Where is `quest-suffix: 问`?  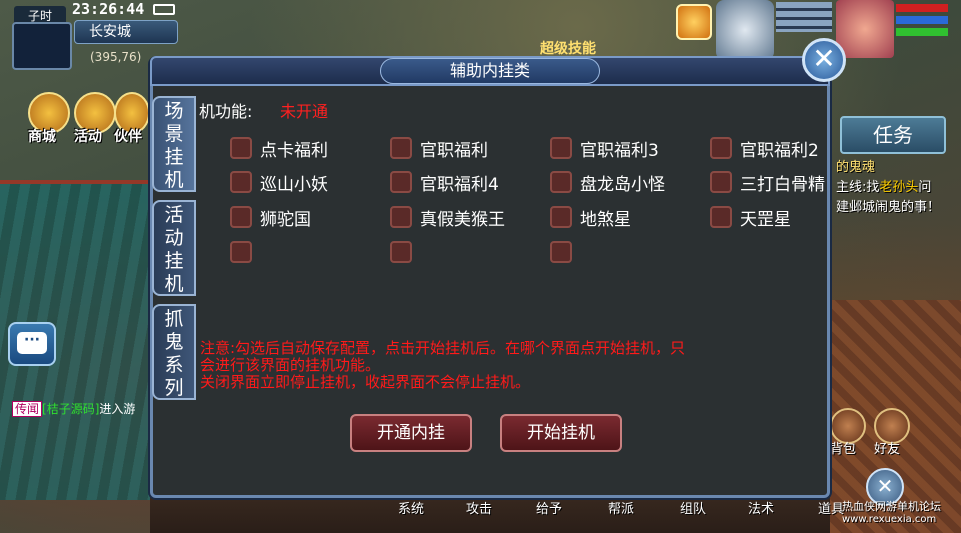
quest-suffix: 问 is located at coordinates (925, 187).